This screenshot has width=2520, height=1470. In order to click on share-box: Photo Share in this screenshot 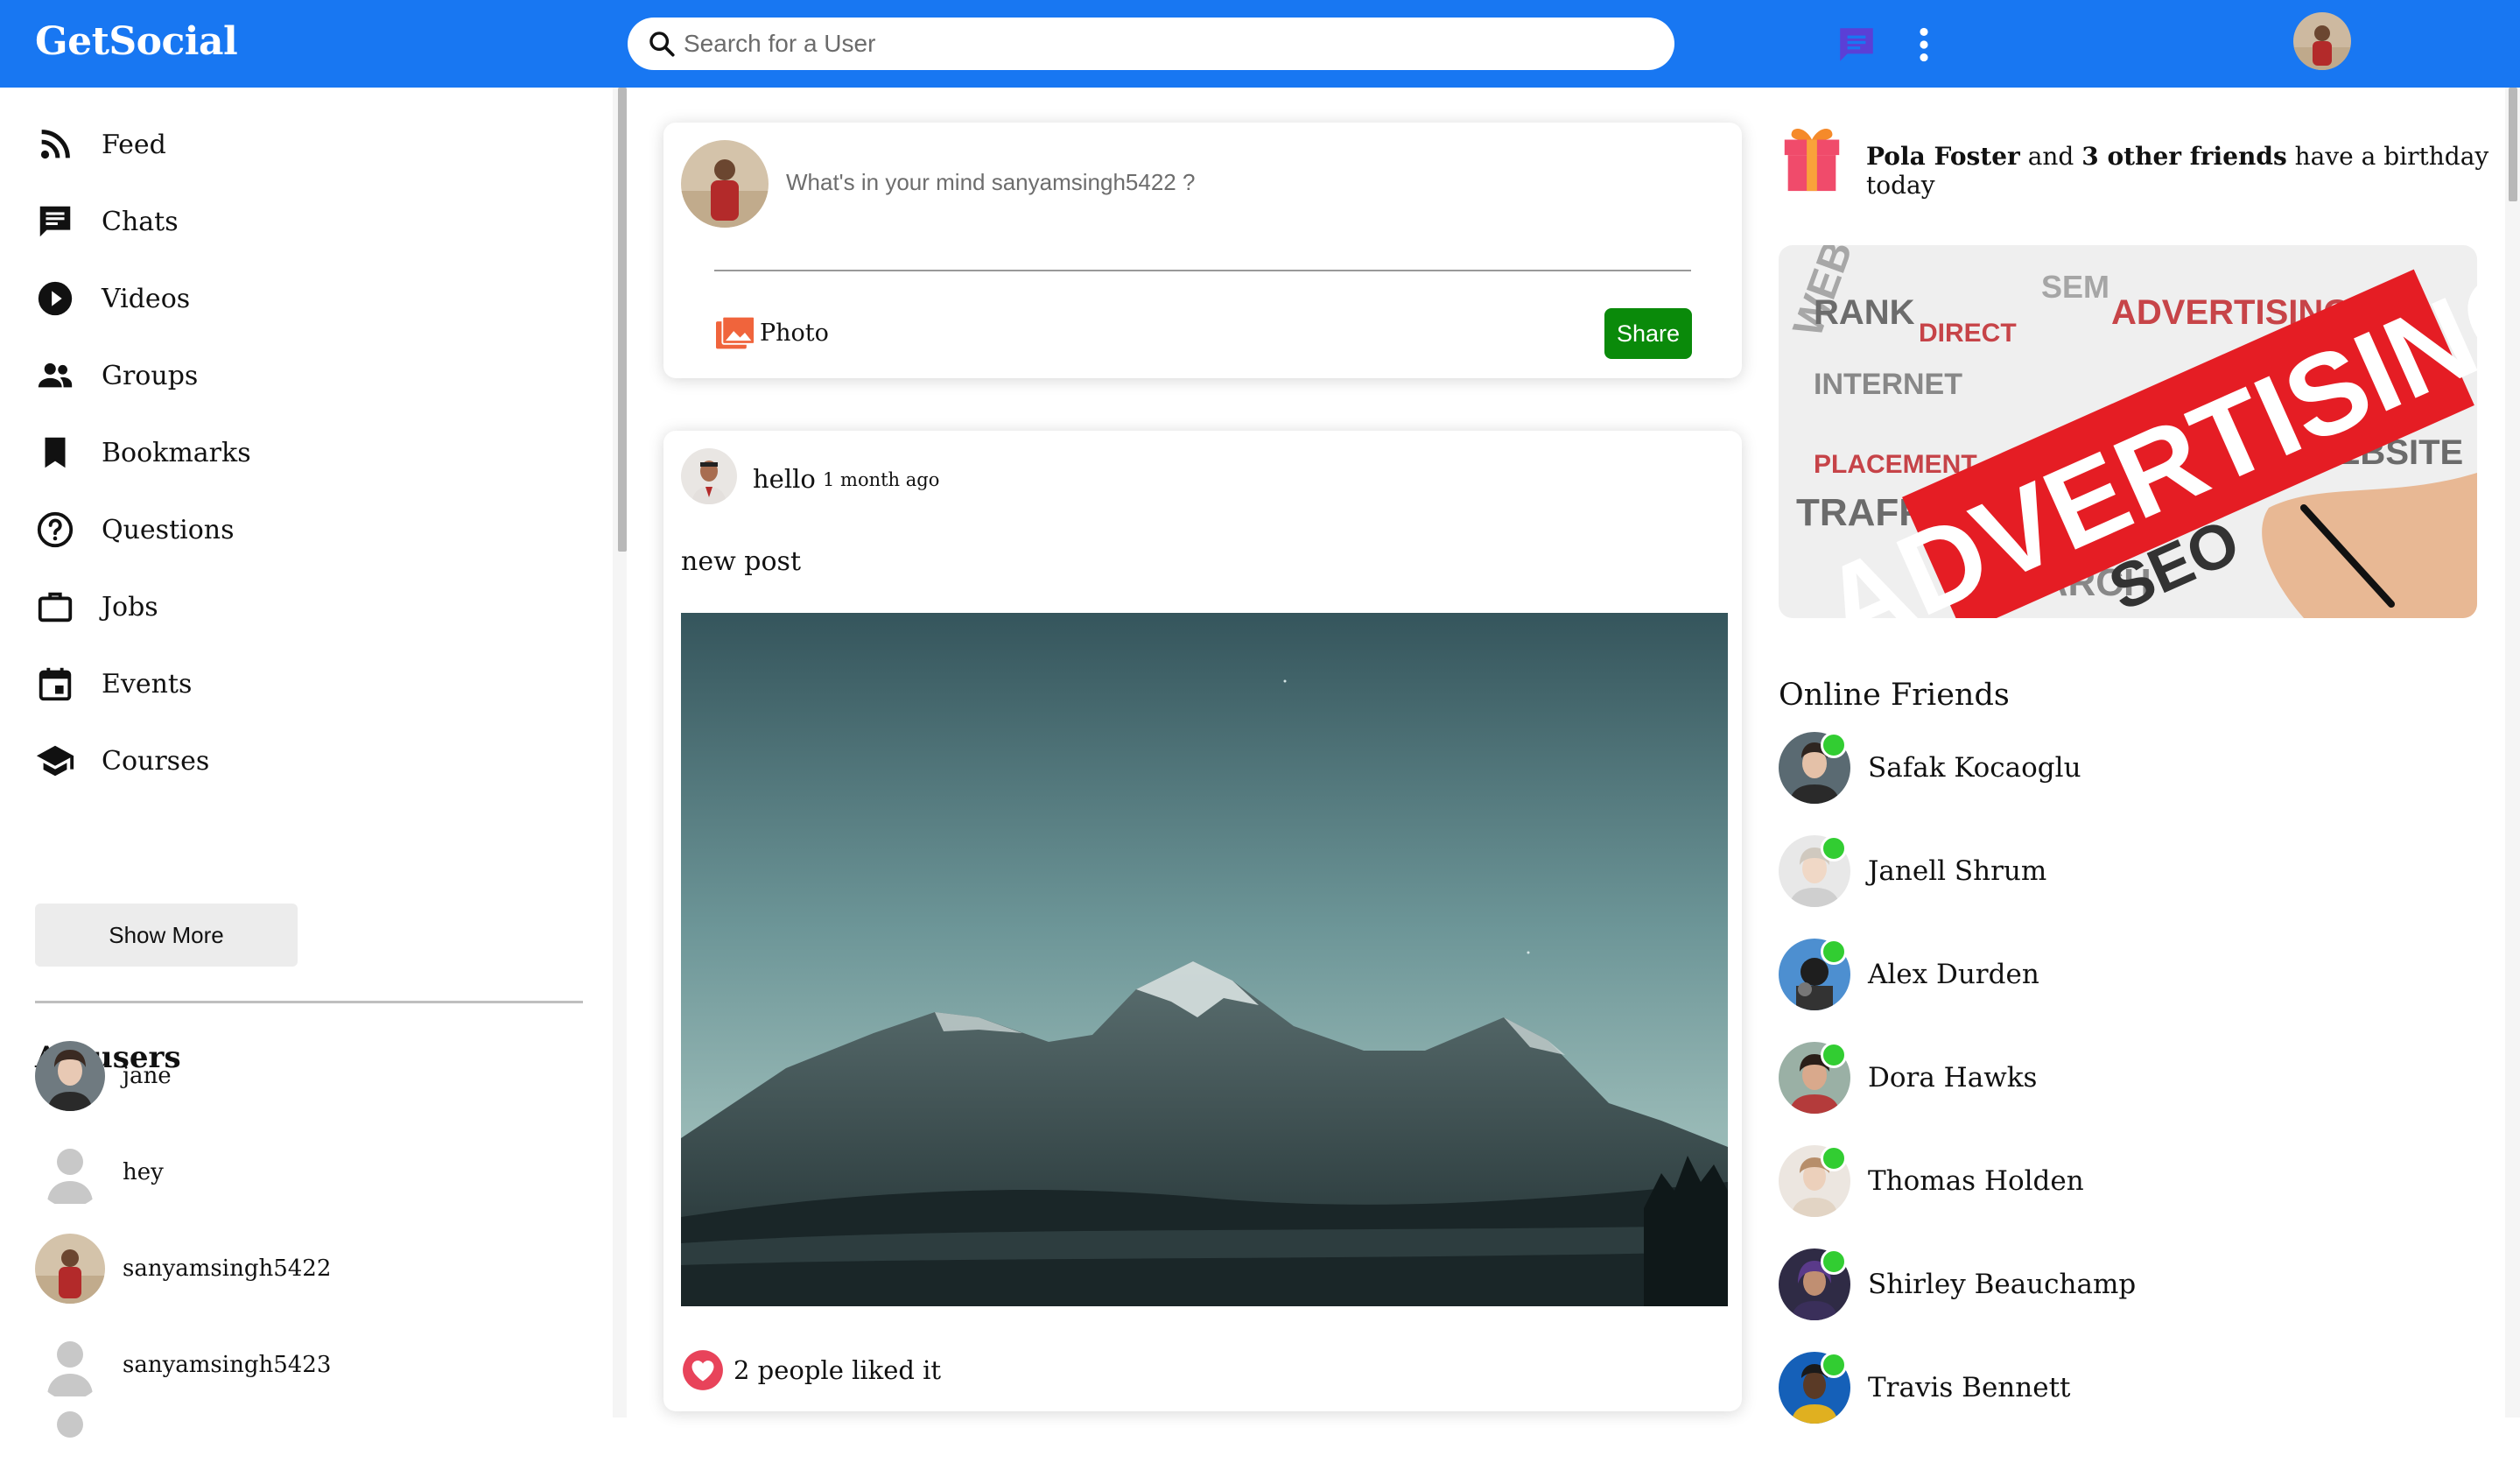, I will do `click(1202, 251)`.